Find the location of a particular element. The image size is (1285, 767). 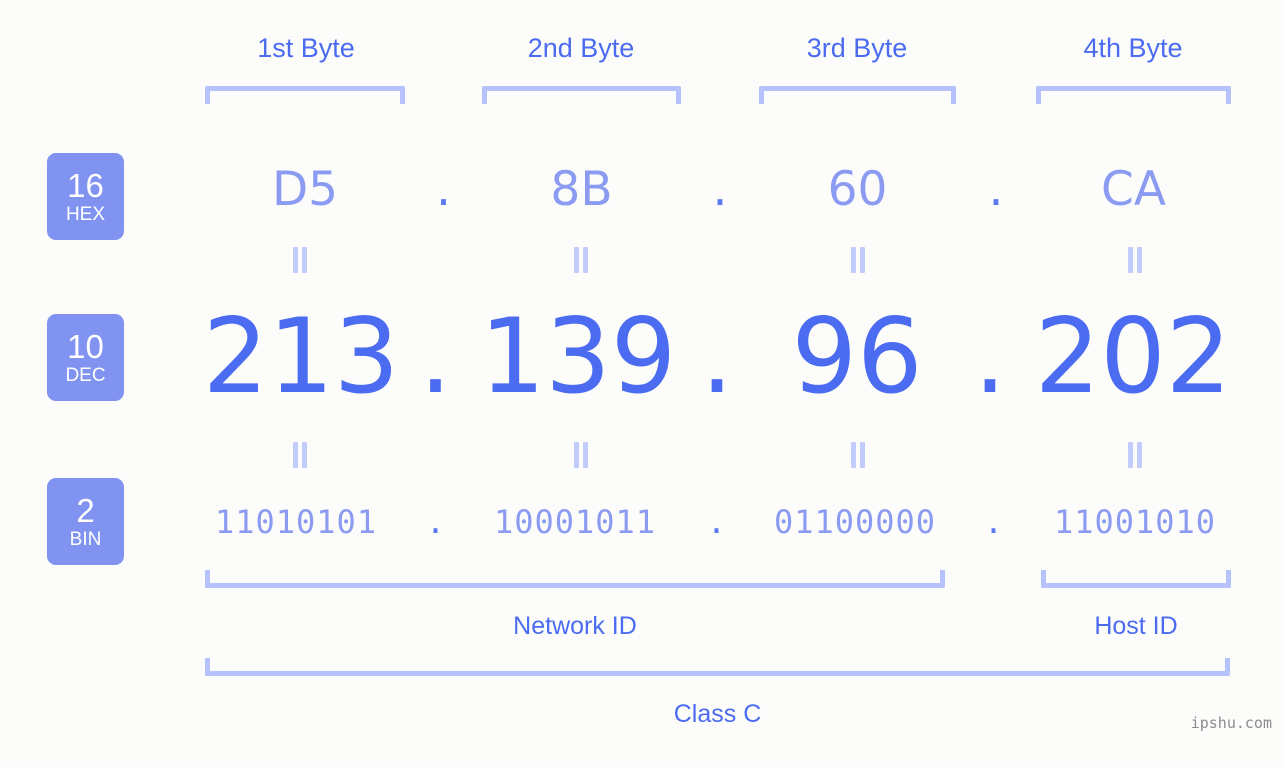

class-bracket is located at coordinates (717, 667).